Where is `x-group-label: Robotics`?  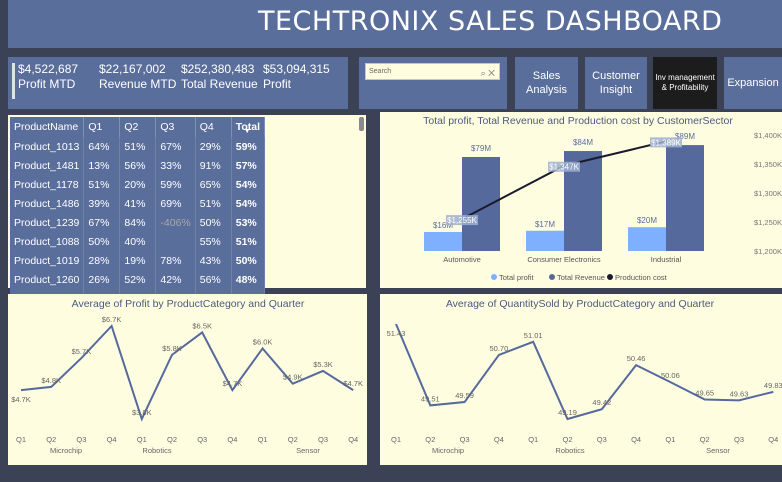
x-group-label: Robotics is located at coordinates (569, 450).